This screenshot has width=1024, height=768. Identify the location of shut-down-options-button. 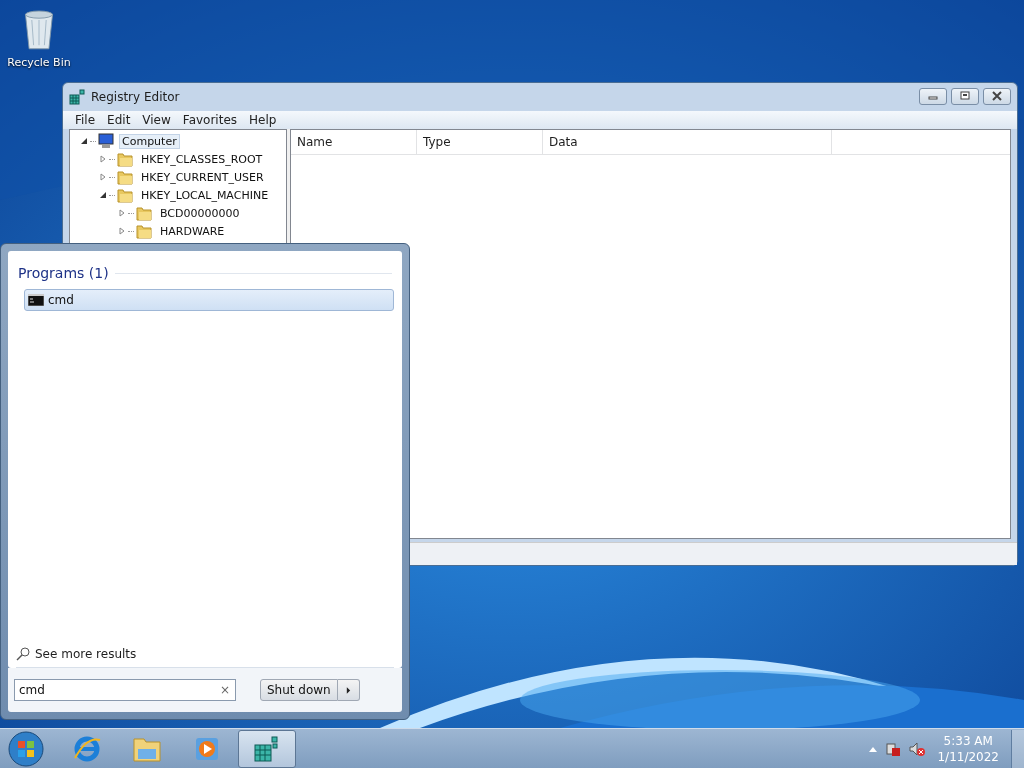
(348, 690).